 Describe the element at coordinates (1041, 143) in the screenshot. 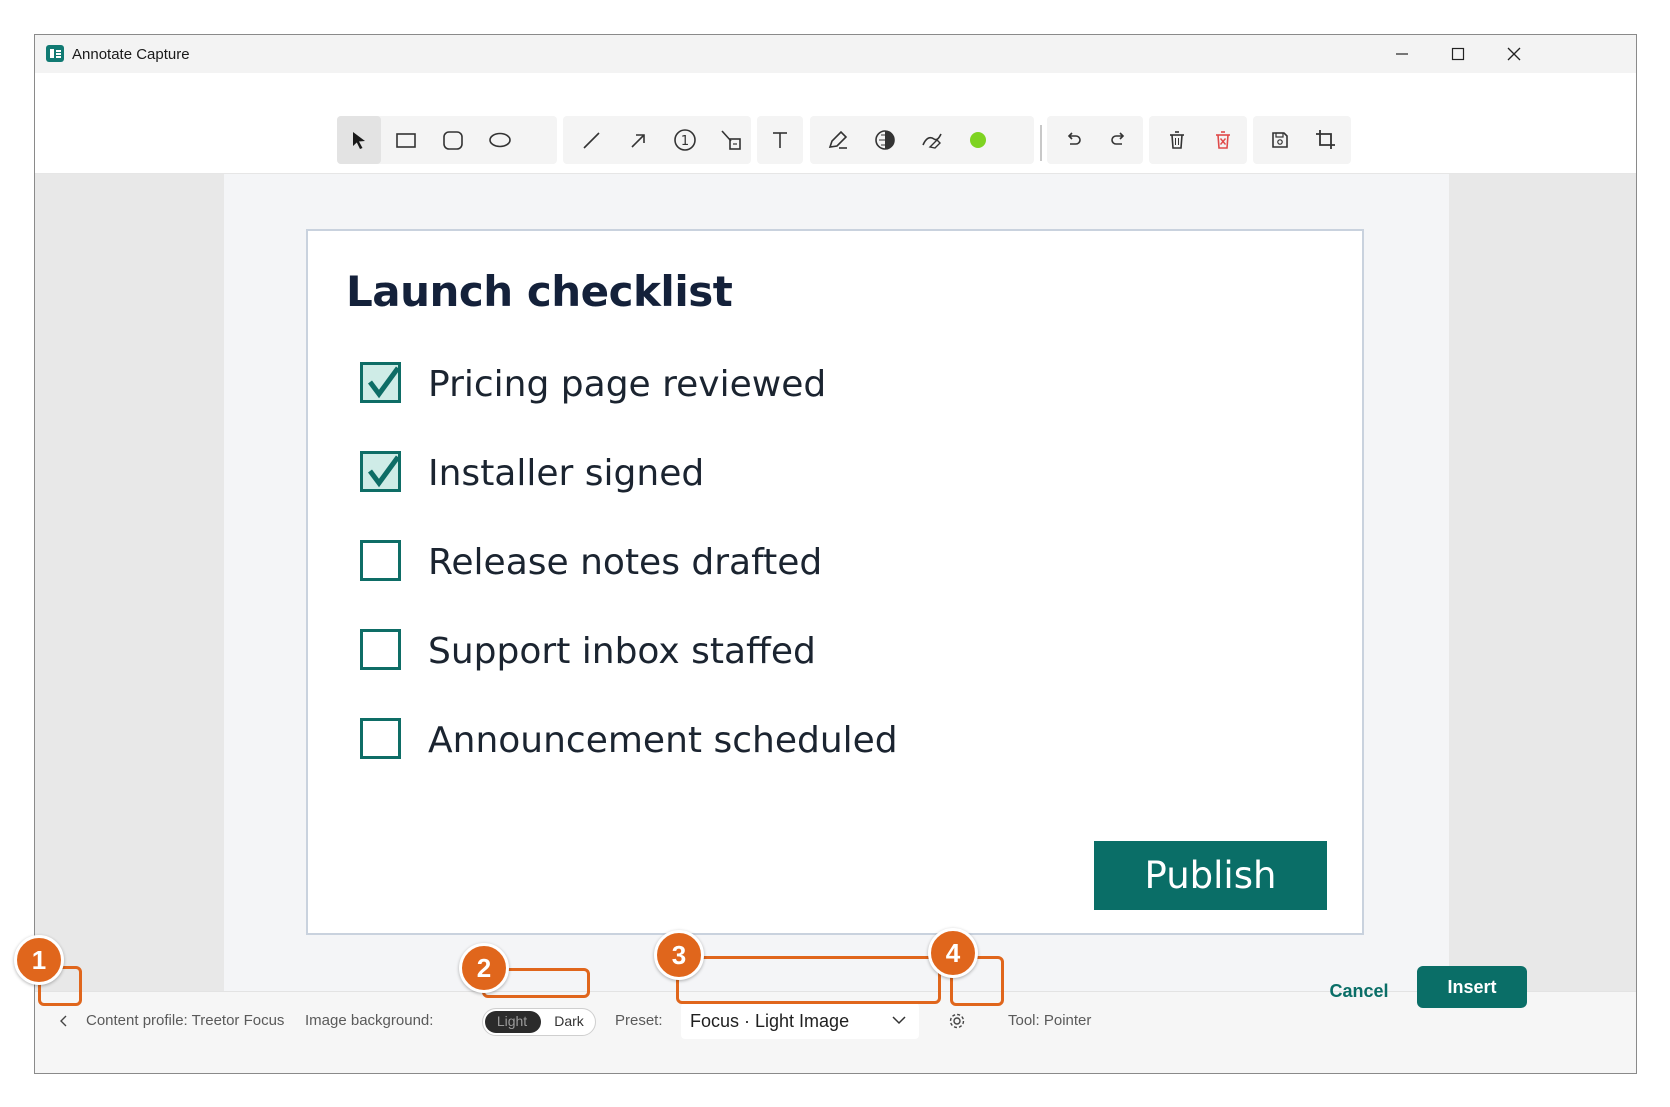

I see `toolbar-separator` at that location.